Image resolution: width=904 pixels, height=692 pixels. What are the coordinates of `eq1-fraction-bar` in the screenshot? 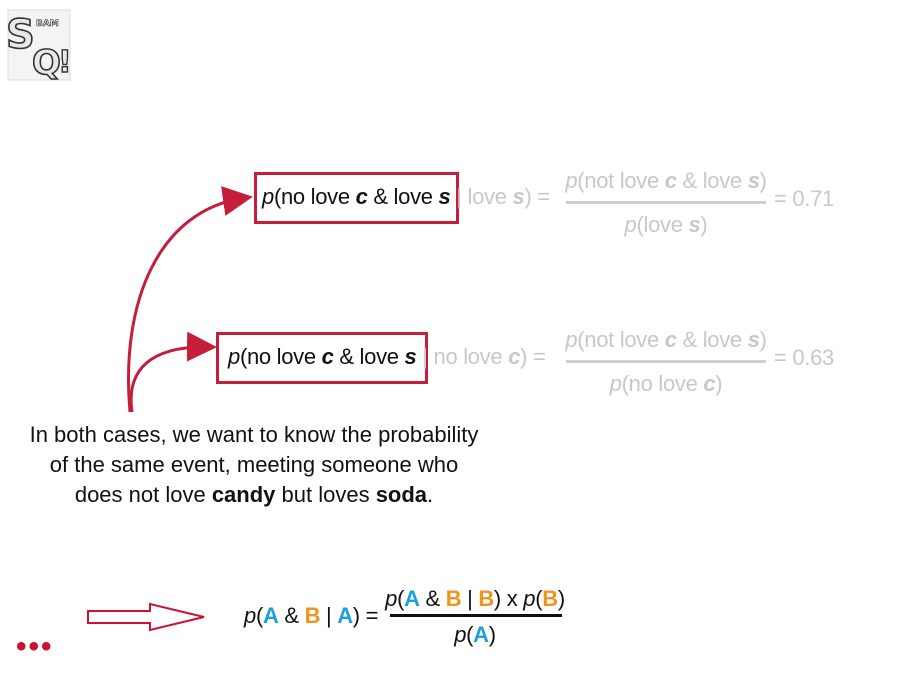 It's located at (666, 202).